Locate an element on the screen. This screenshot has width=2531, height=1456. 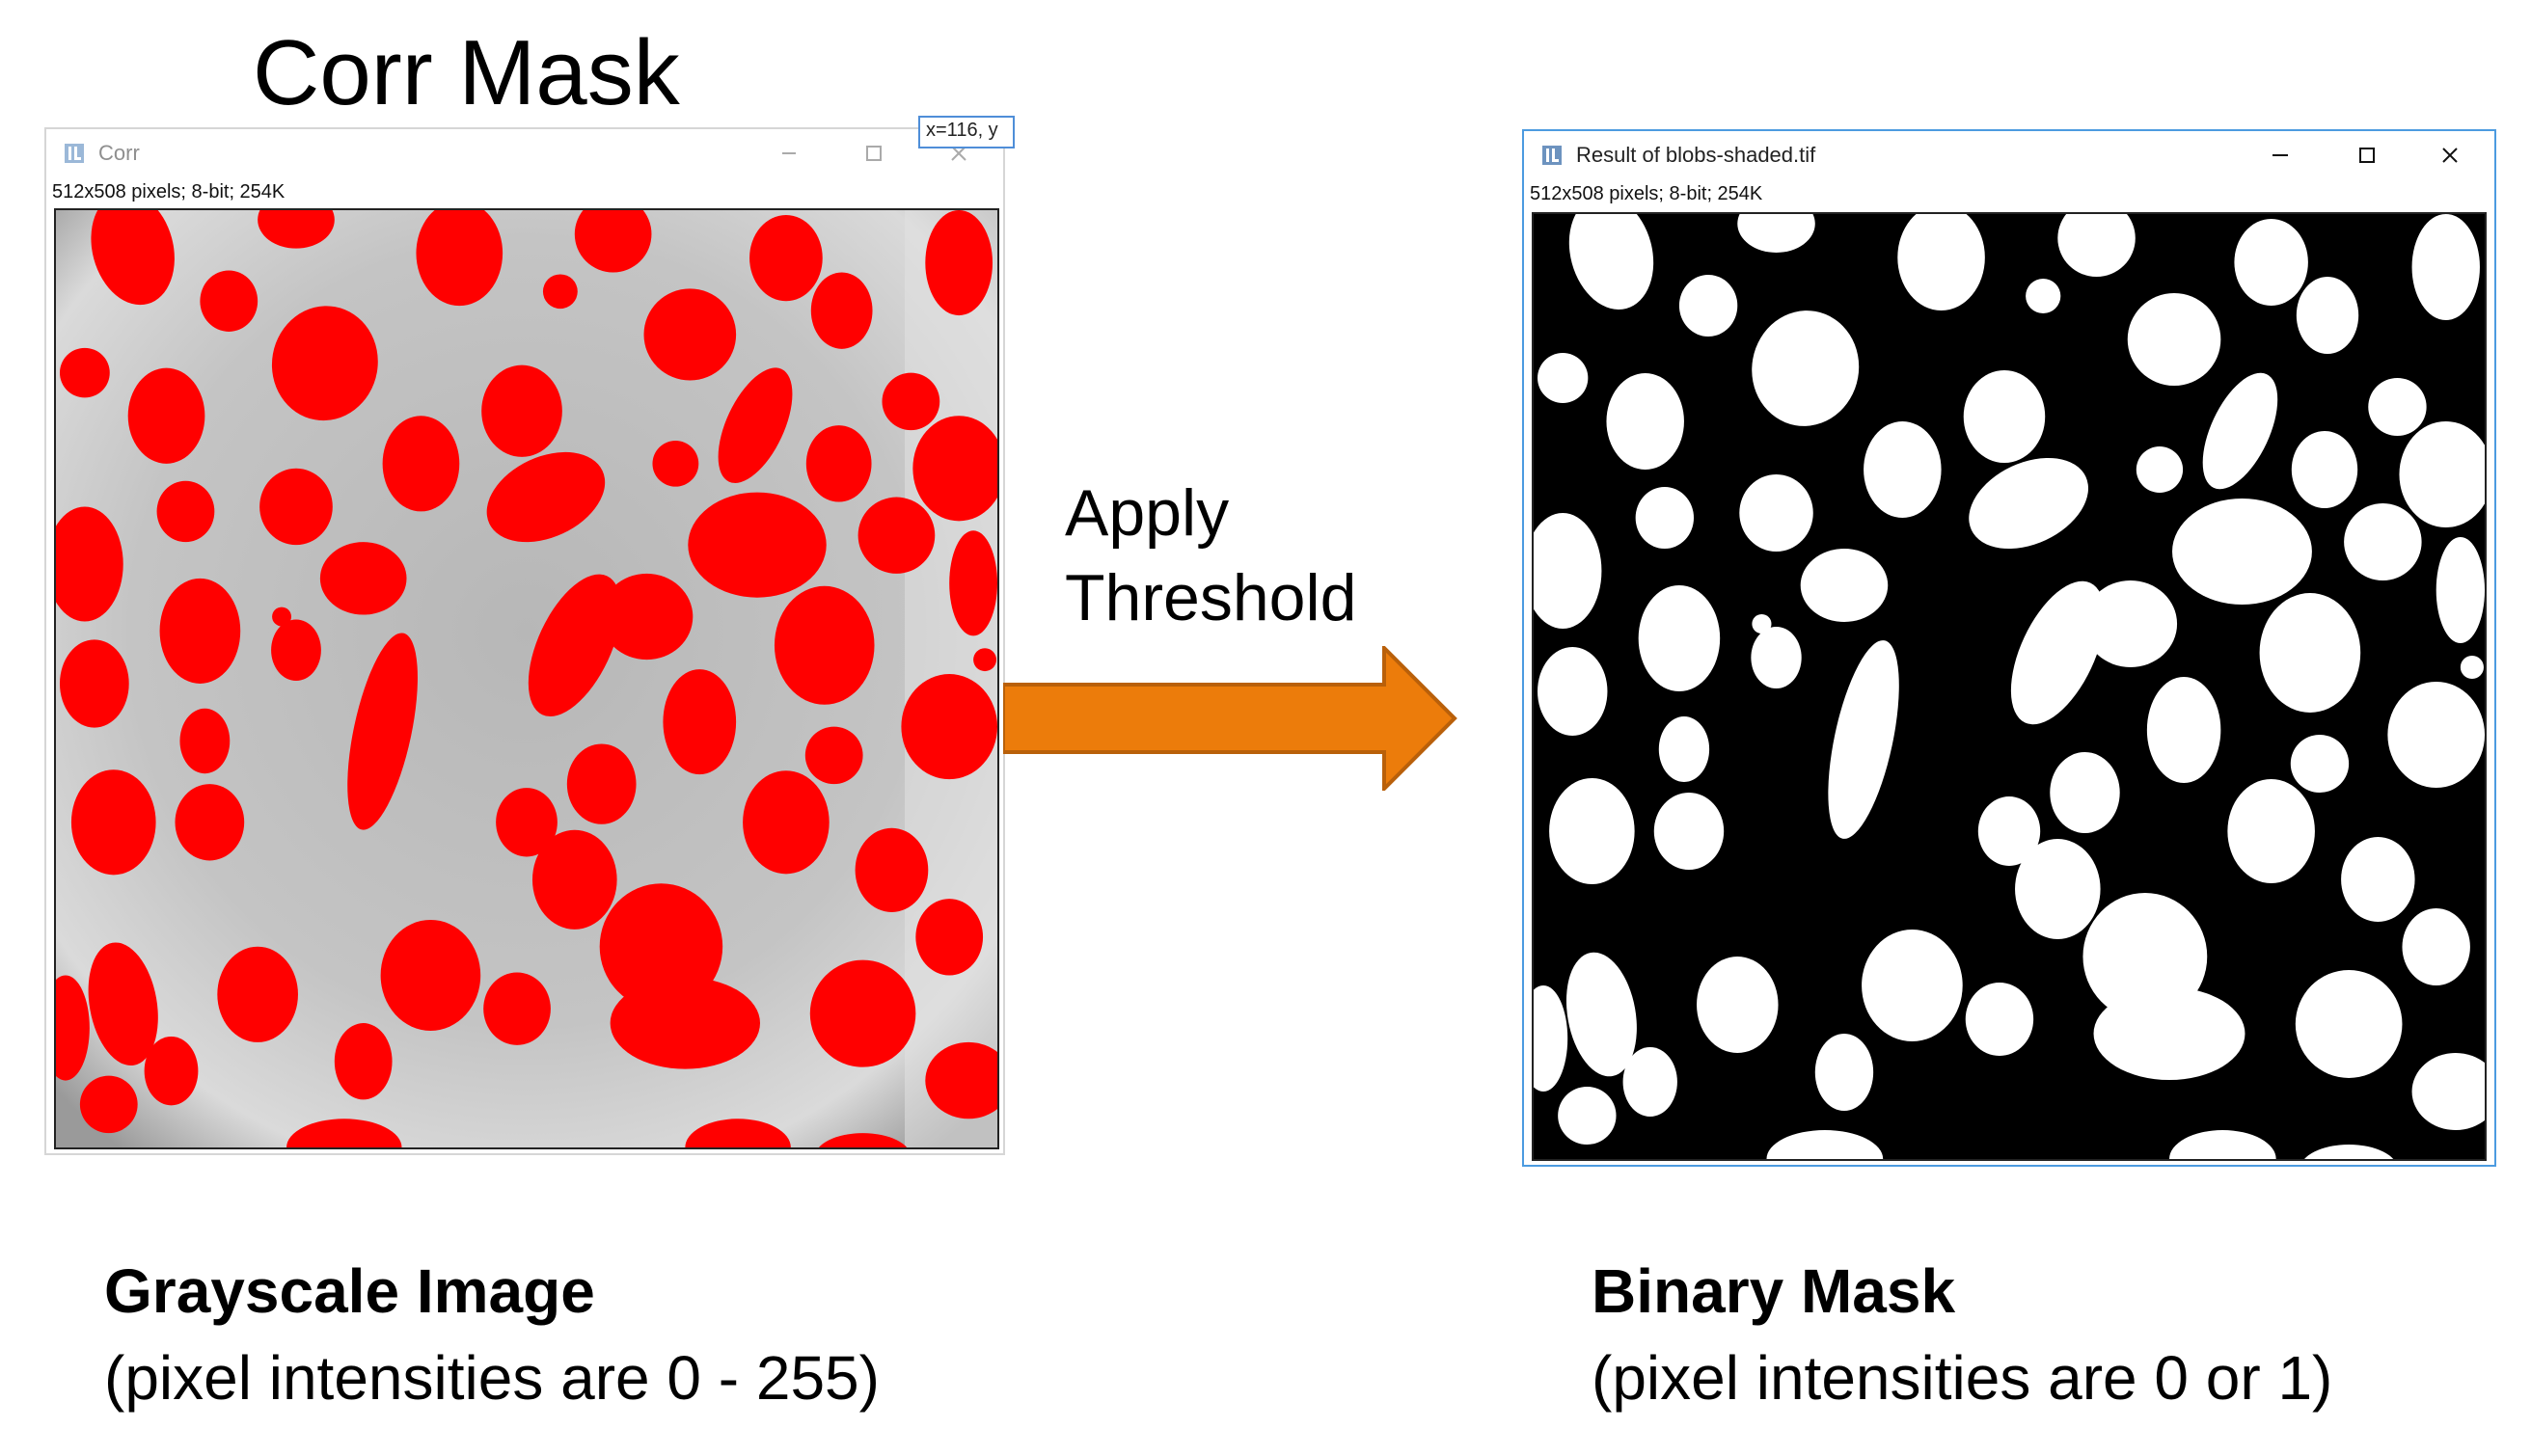
grayscale-caption-subtitle: (pixel intensities are 0 - 255) is located at coordinates (492, 1378).